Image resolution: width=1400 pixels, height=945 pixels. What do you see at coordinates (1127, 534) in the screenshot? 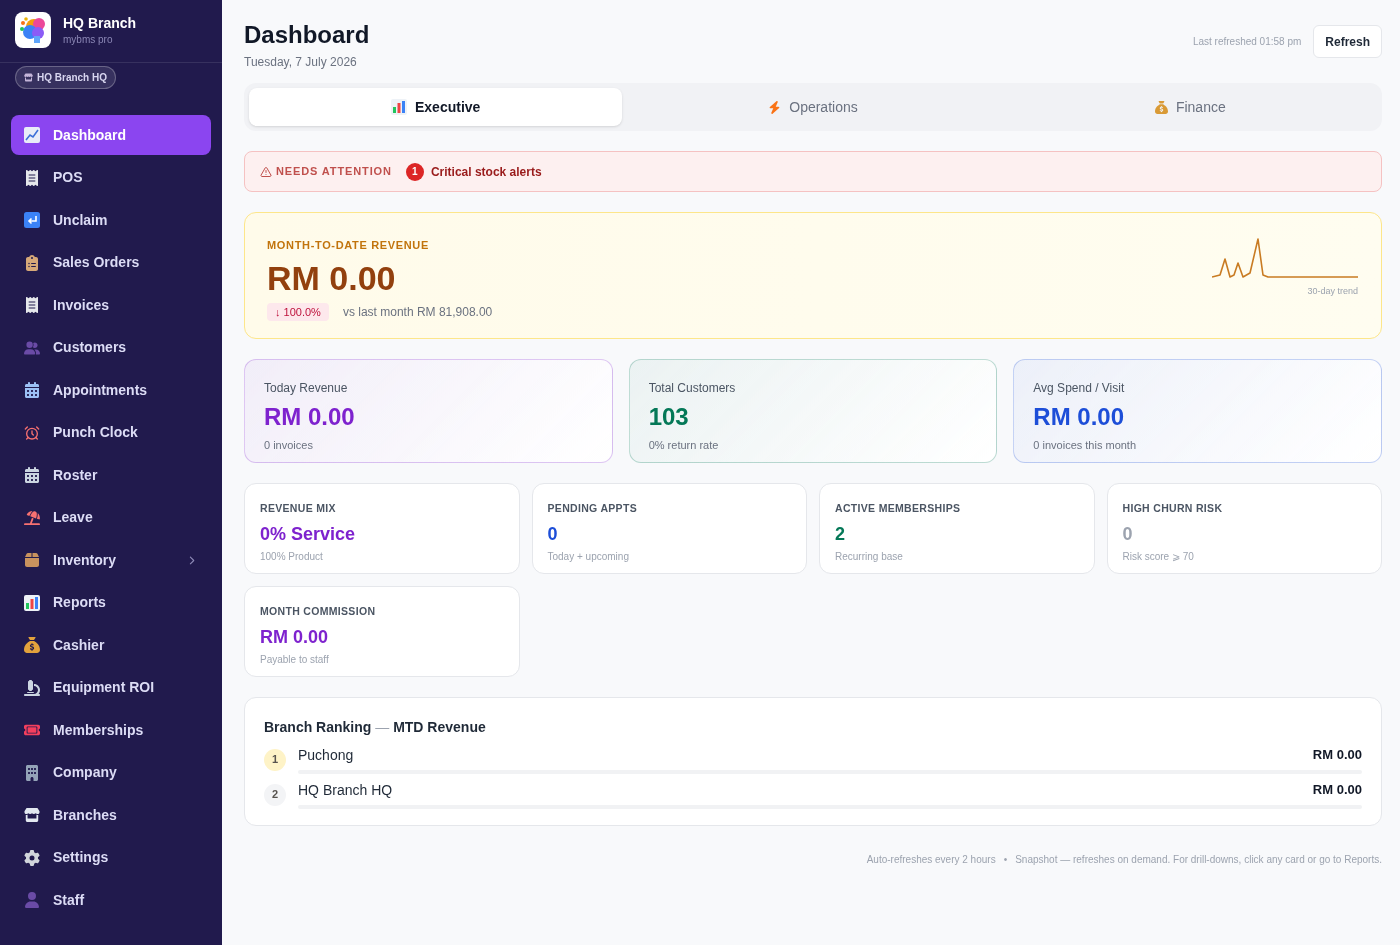
I see `kpi-value: 0` at bounding box center [1127, 534].